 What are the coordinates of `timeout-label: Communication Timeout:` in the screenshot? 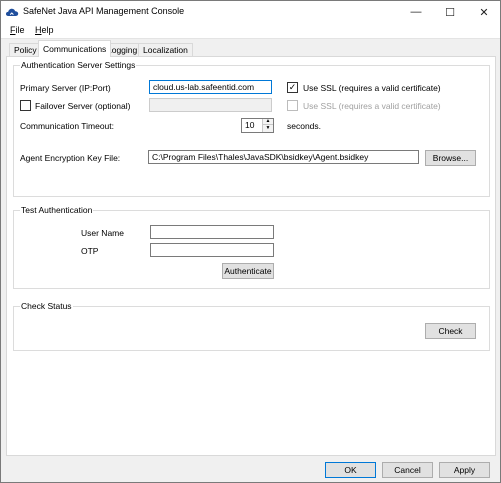 It's located at (67, 126).